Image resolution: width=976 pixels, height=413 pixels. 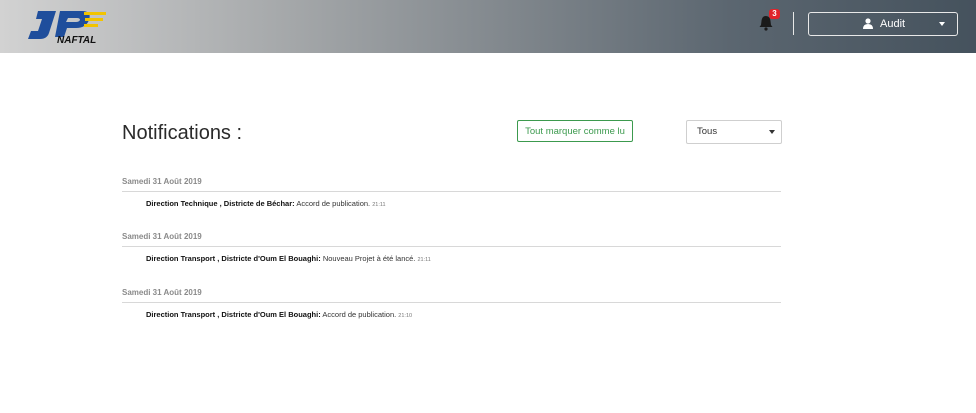 I want to click on mark-all-read-button: Tout marquer comme lu, so click(x=575, y=131).